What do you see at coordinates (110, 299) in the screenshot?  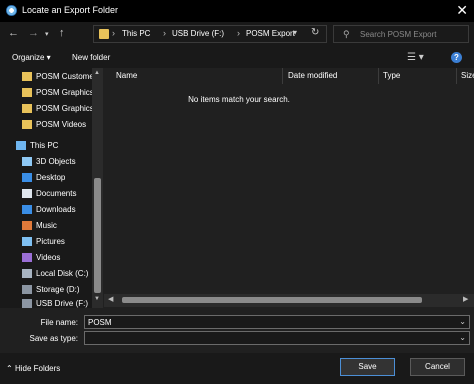 I see `scroll-left-icon: ◀` at bounding box center [110, 299].